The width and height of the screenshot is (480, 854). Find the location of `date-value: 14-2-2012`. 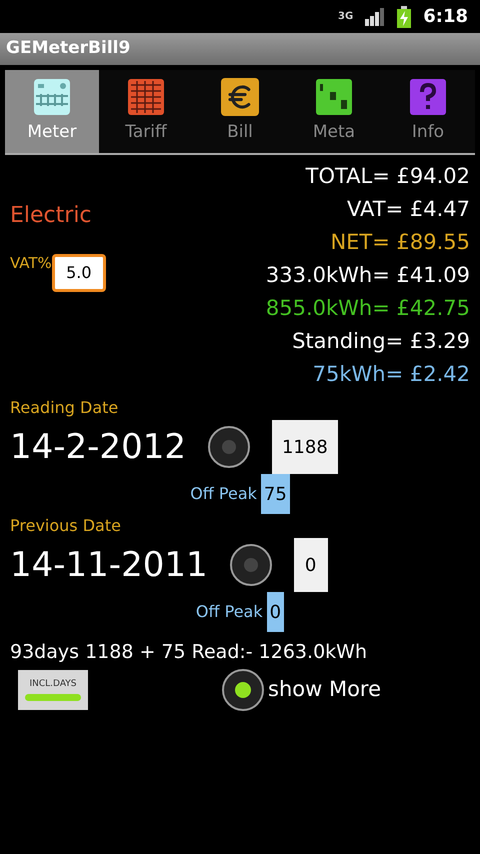

date-value: 14-2-2012 is located at coordinates (98, 447).